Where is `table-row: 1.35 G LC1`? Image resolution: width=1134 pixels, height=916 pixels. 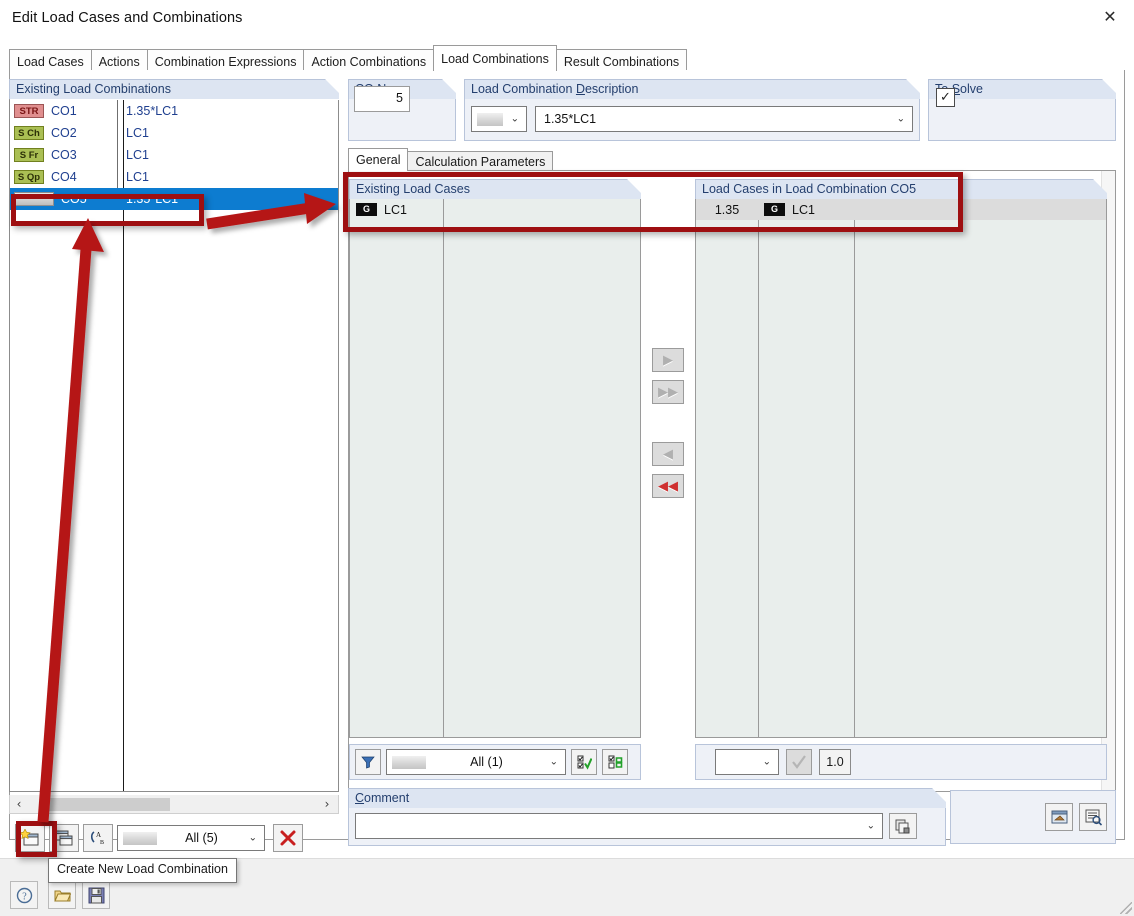 table-row: 1.35 G LC1 is located at coordinates (901, 209).